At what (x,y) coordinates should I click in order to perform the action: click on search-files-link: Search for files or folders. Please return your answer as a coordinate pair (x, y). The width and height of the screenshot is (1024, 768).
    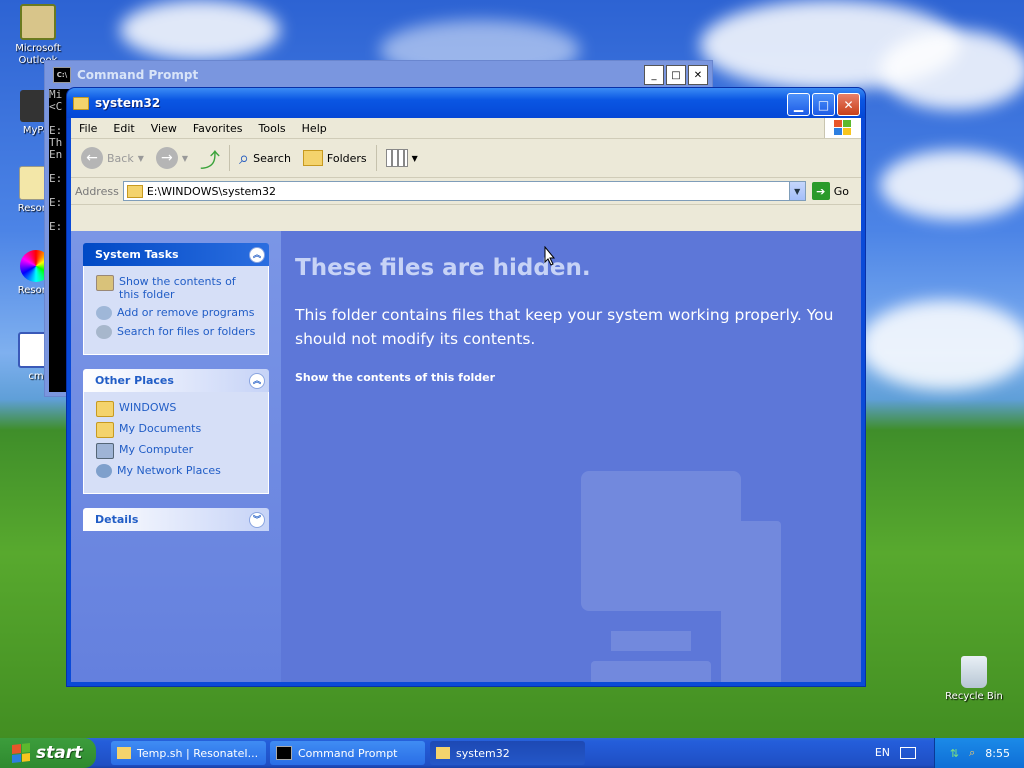
    Looking at the image, I should click on (177, 332).